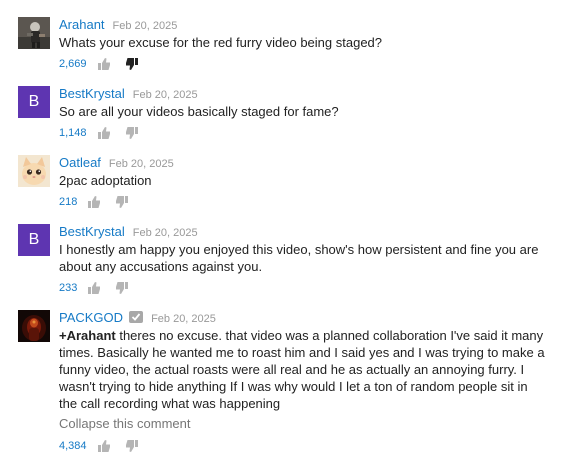  Describe the element at coordinates (303, 423) in the screenshot. I see `collapse-comment-link: Collapse this comment` at that location.